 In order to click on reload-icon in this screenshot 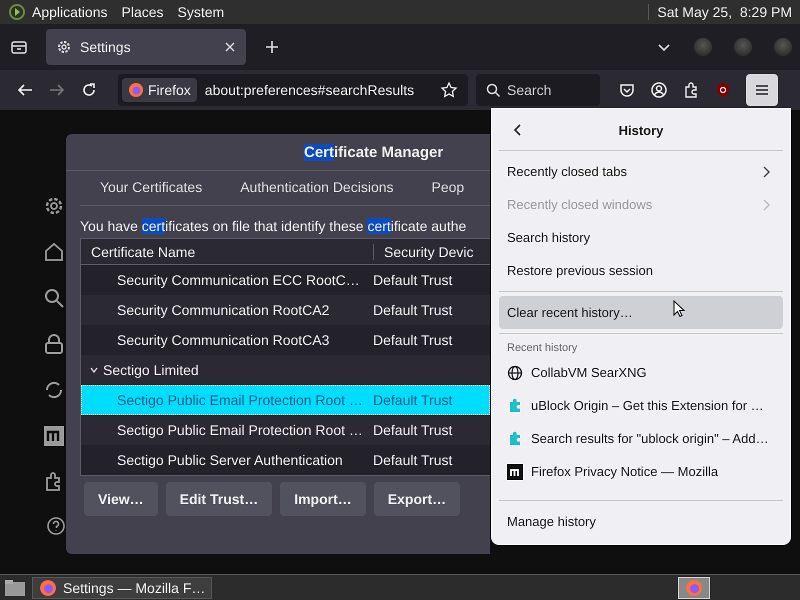, I will do `click(89, 90)`.